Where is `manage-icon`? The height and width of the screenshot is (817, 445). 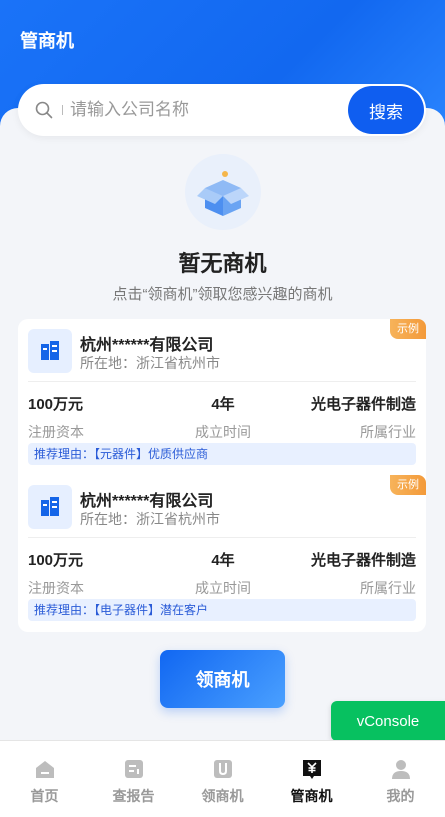
manage-icon is located at coordinates (312, 769).